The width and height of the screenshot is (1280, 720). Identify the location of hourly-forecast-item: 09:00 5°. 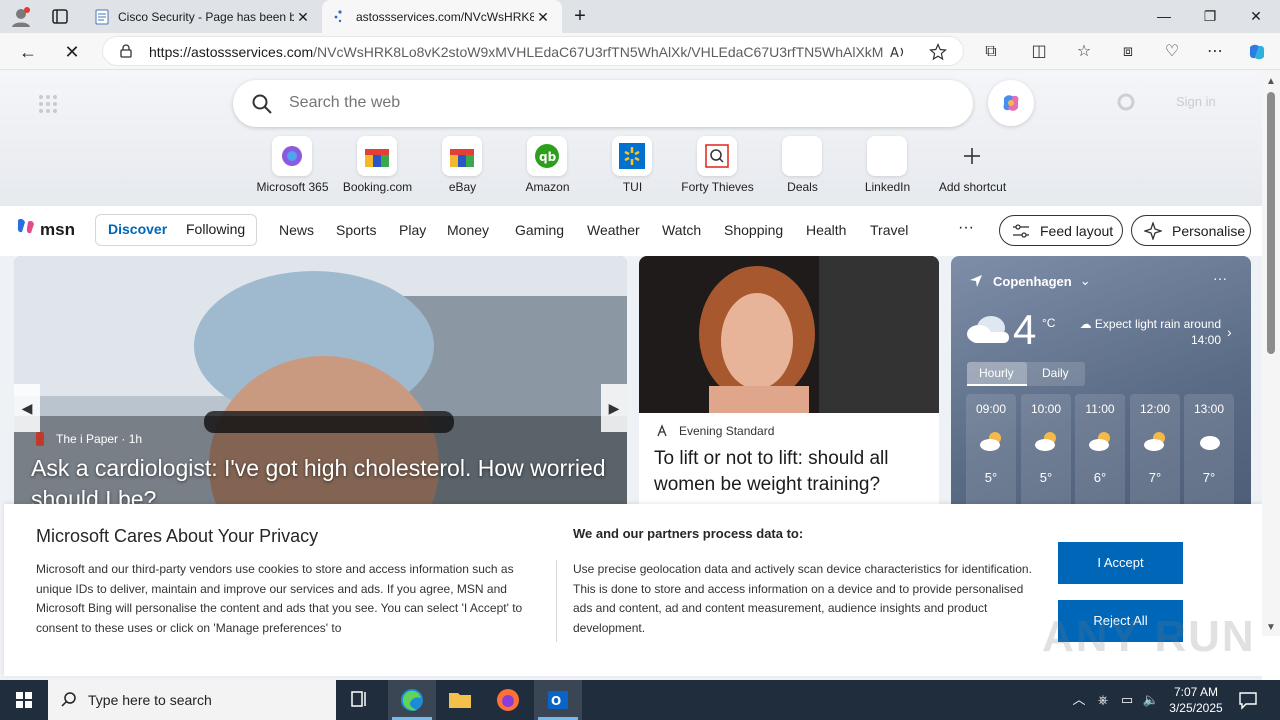
(991, 454).